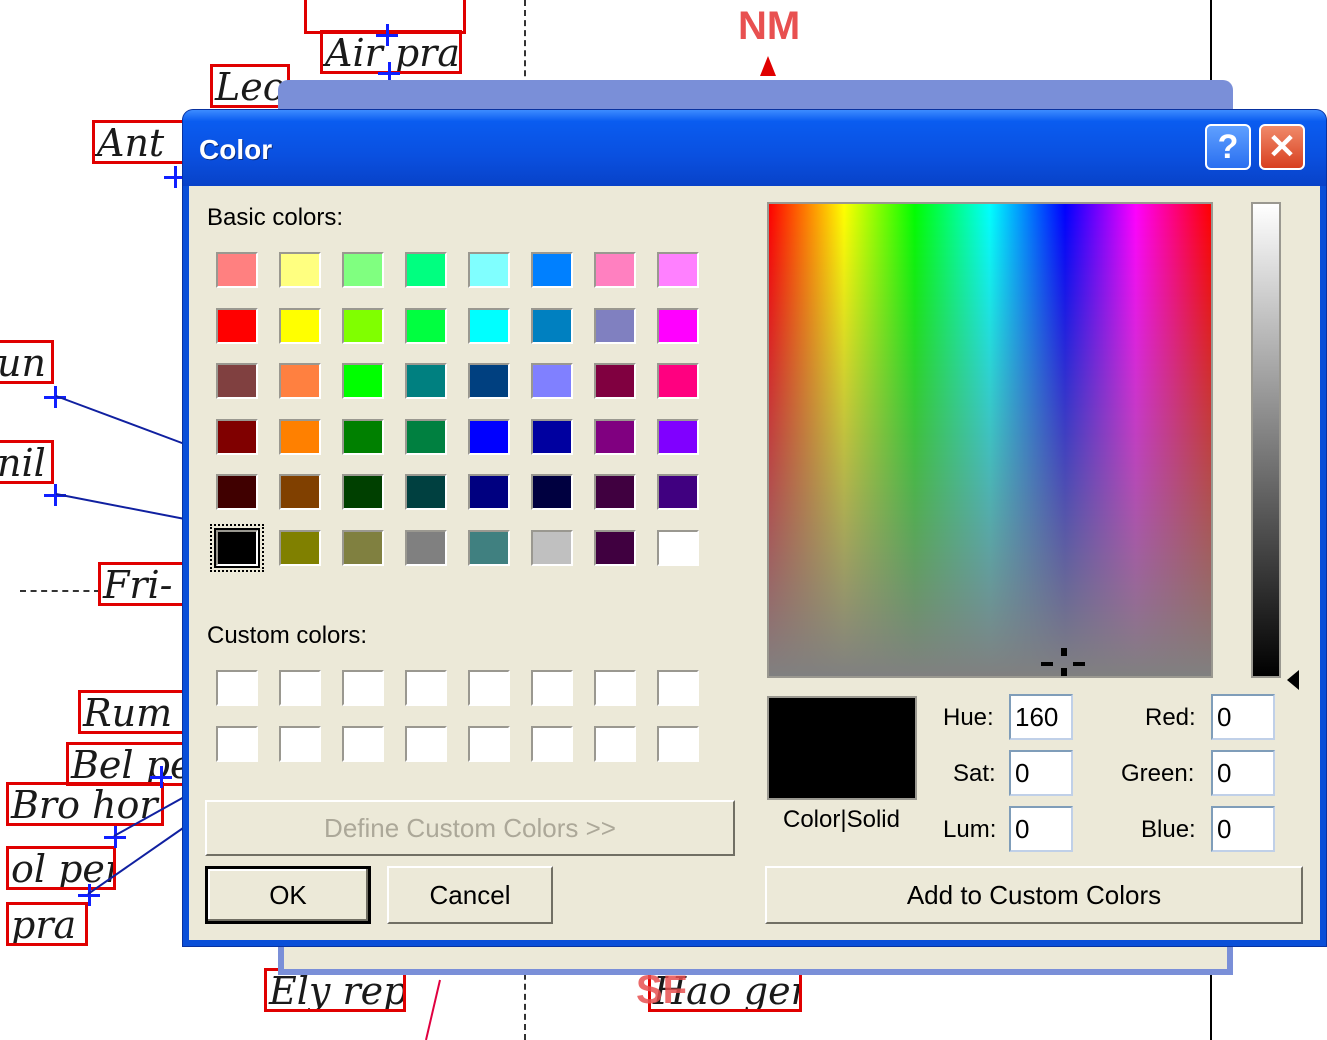 The image size is (1327, 1040). What do you see at coordinates (1158, 773) in the screenshot?
I see `green-label: Green:` at bounding box center [1158, 773].